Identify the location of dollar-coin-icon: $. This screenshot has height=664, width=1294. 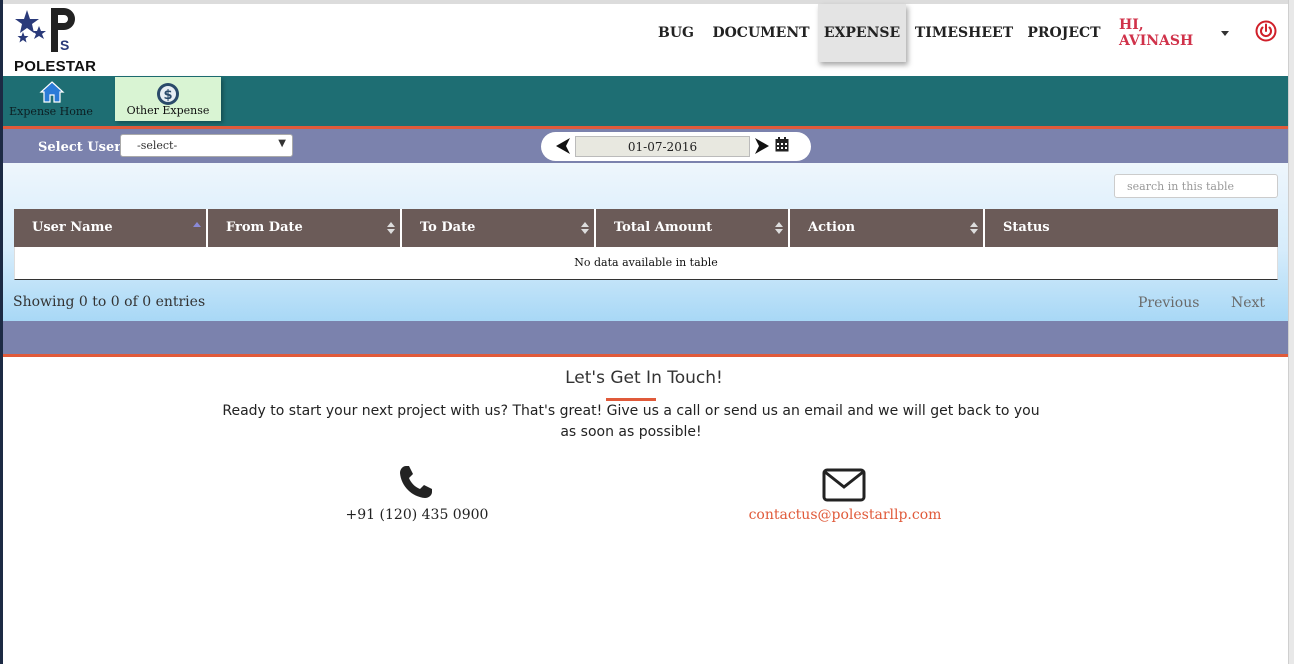
(168, 94).